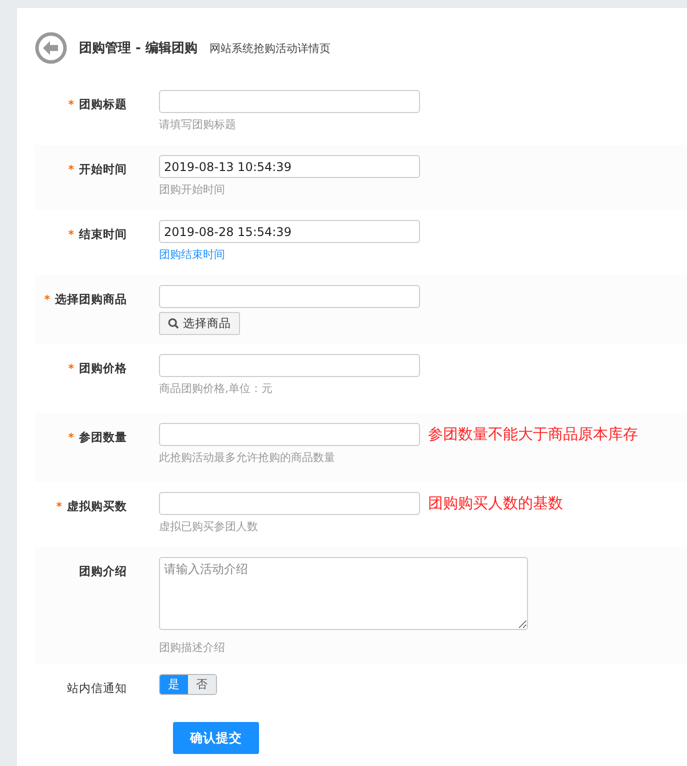 The height and width of the screenshot is (766, 687). I want to click on search-icon, so click(173, 323).